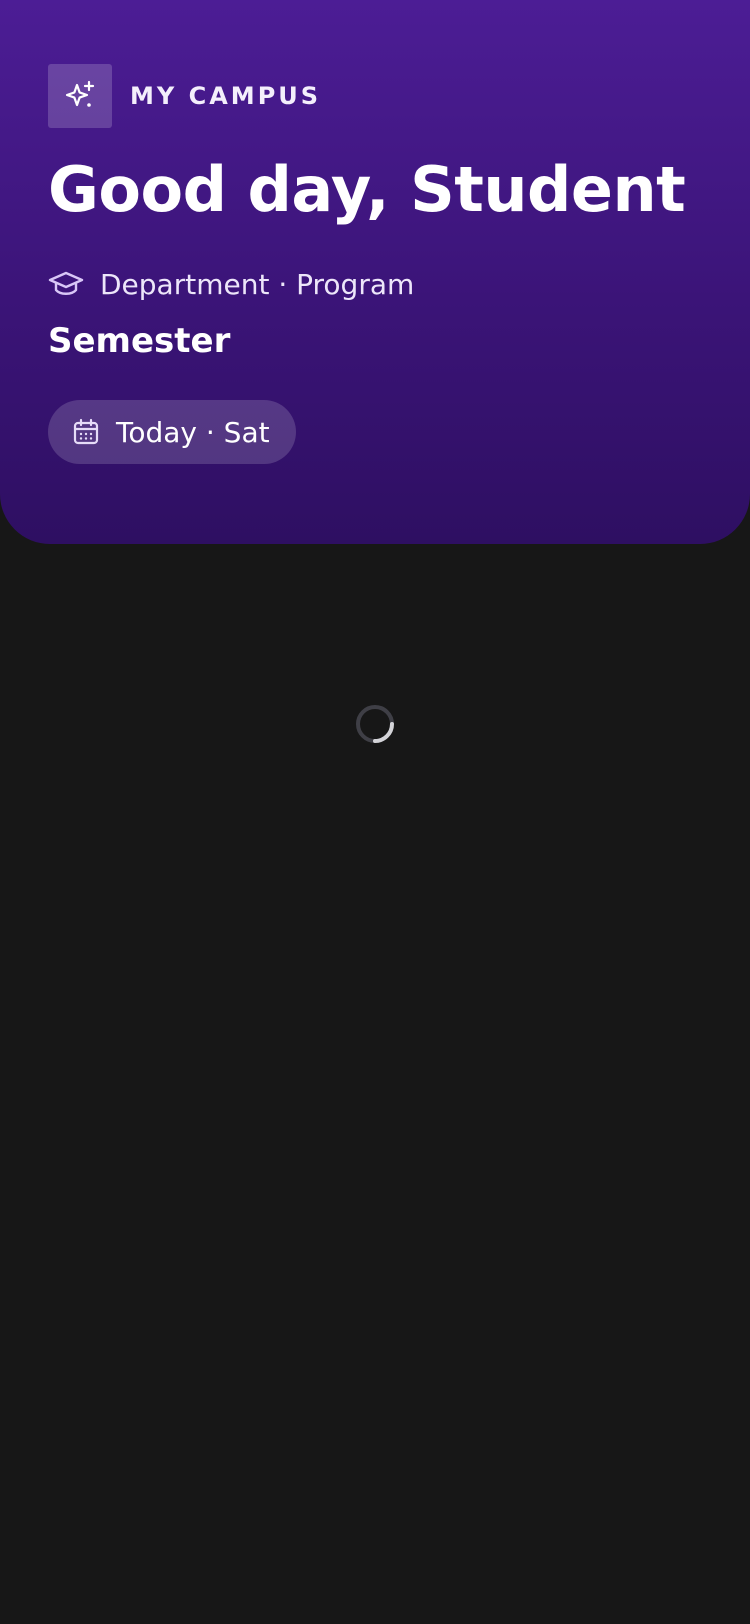  Describe the element at coordinates (86, 432) in the screenshot. I see `calendar-icon` at that location.